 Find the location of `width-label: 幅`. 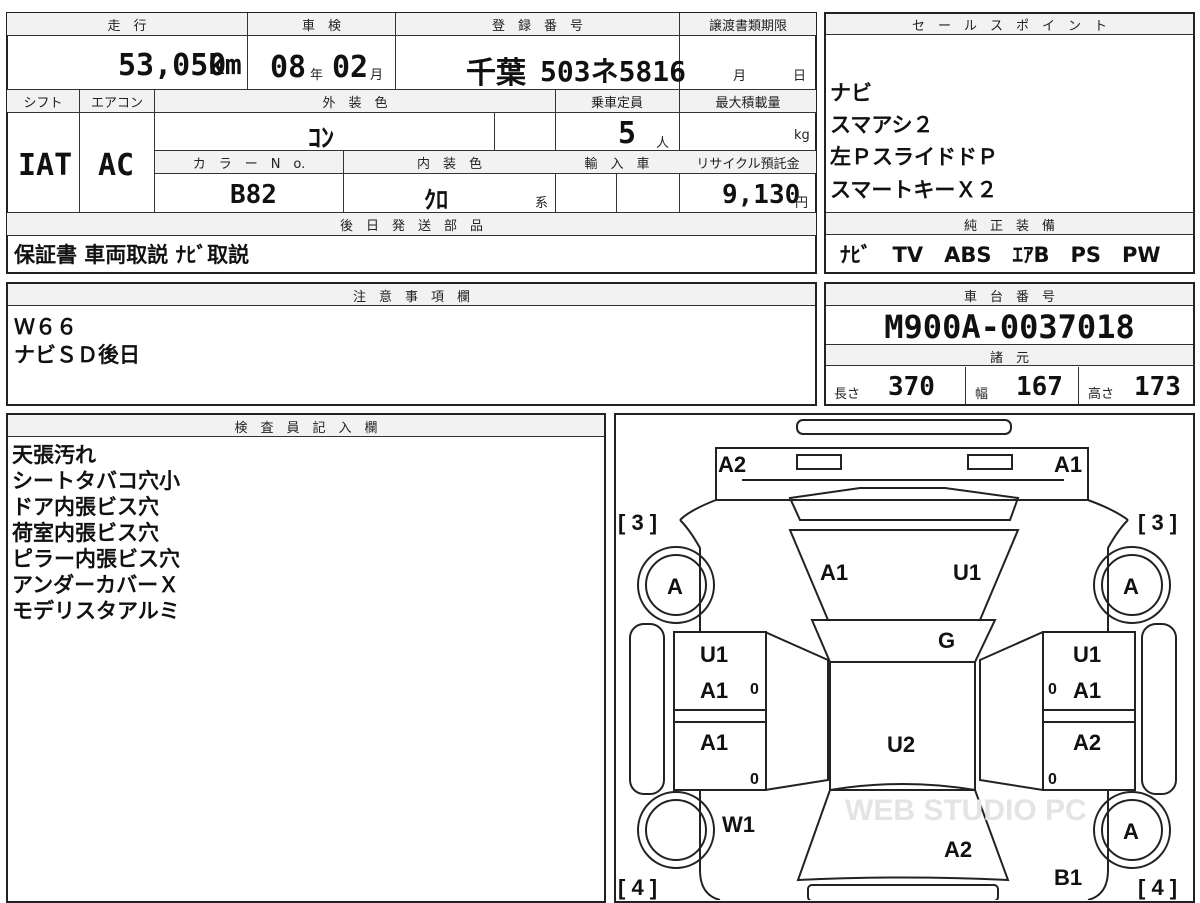

width-label: 幅 is located at coordinates (982, 394).